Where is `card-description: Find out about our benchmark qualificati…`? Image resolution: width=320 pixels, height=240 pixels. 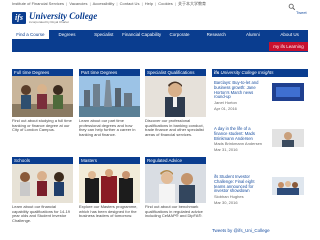 card-description: Find out about our benchmark qualificati… is located at coordinates (174, 211).